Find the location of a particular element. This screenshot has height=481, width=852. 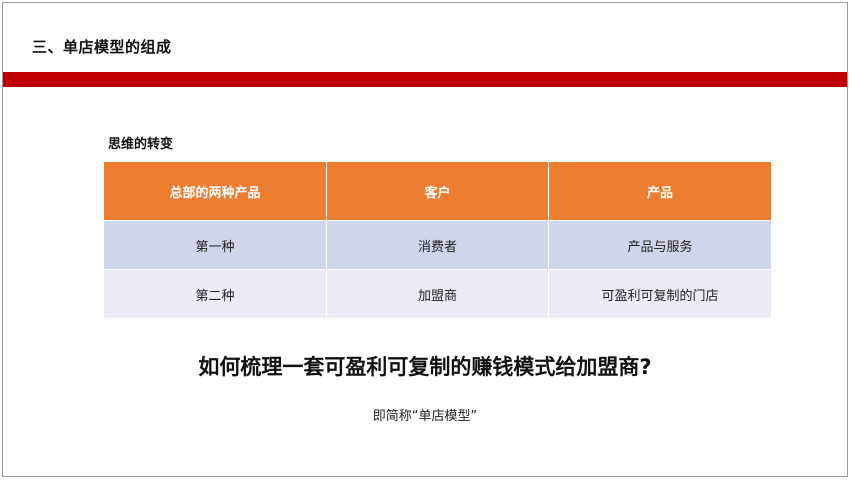

table-header-cell: 客户 is located at coordinates (437, 191).